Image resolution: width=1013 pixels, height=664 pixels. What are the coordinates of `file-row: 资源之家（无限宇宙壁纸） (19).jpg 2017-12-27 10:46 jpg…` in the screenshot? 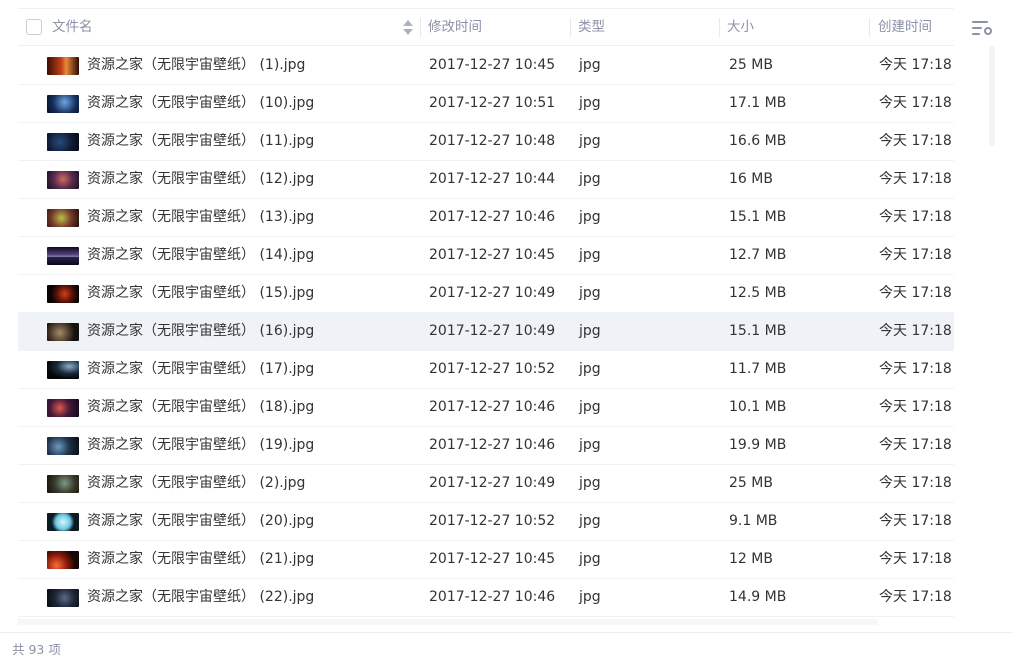 It's located at (486, 446).